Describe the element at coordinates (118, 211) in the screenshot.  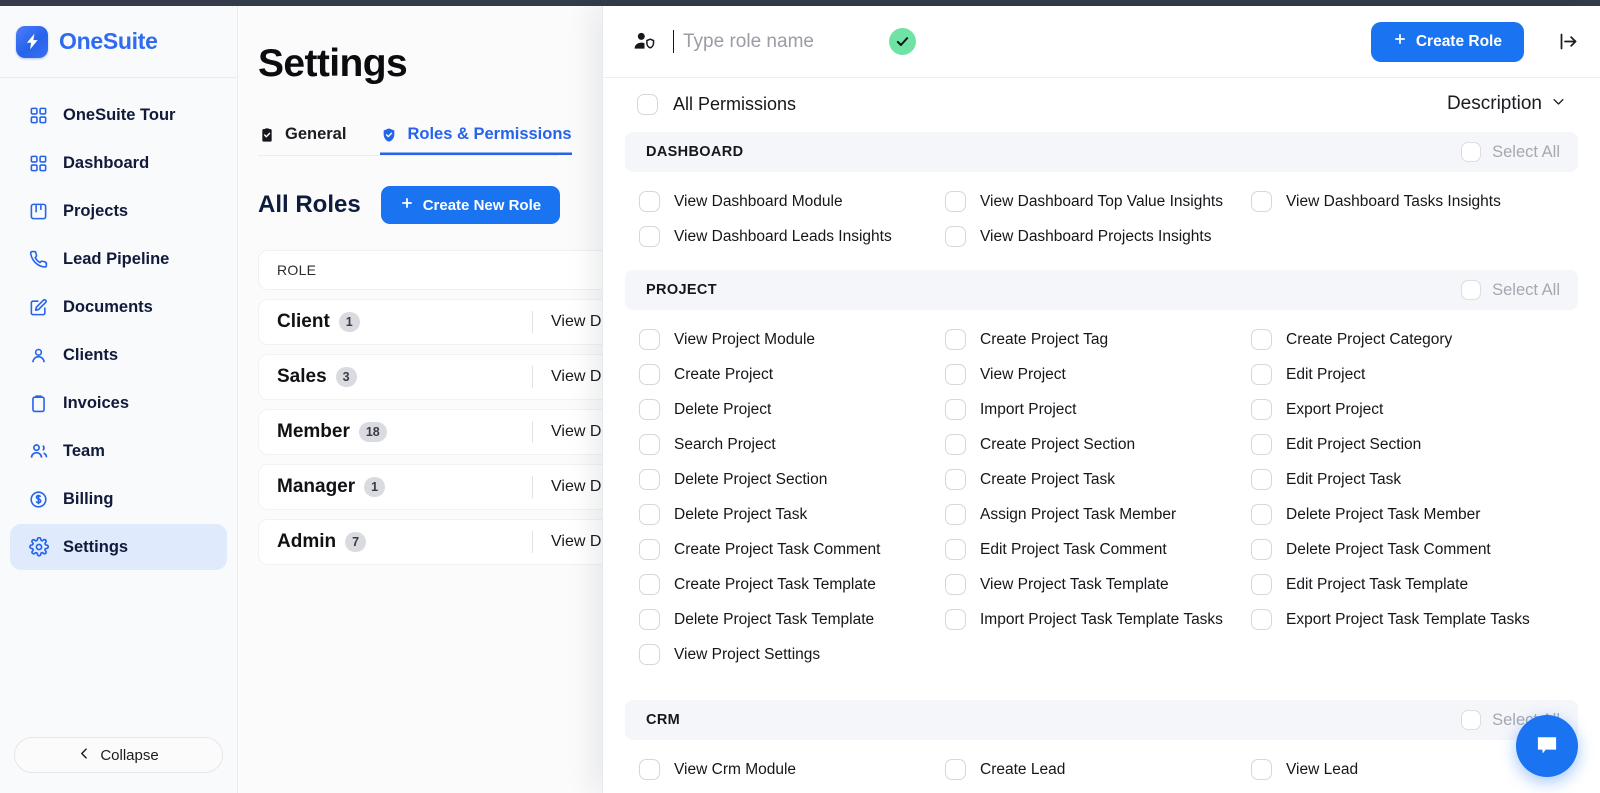
I see `sidebar-item-projects: Projects` at that location.